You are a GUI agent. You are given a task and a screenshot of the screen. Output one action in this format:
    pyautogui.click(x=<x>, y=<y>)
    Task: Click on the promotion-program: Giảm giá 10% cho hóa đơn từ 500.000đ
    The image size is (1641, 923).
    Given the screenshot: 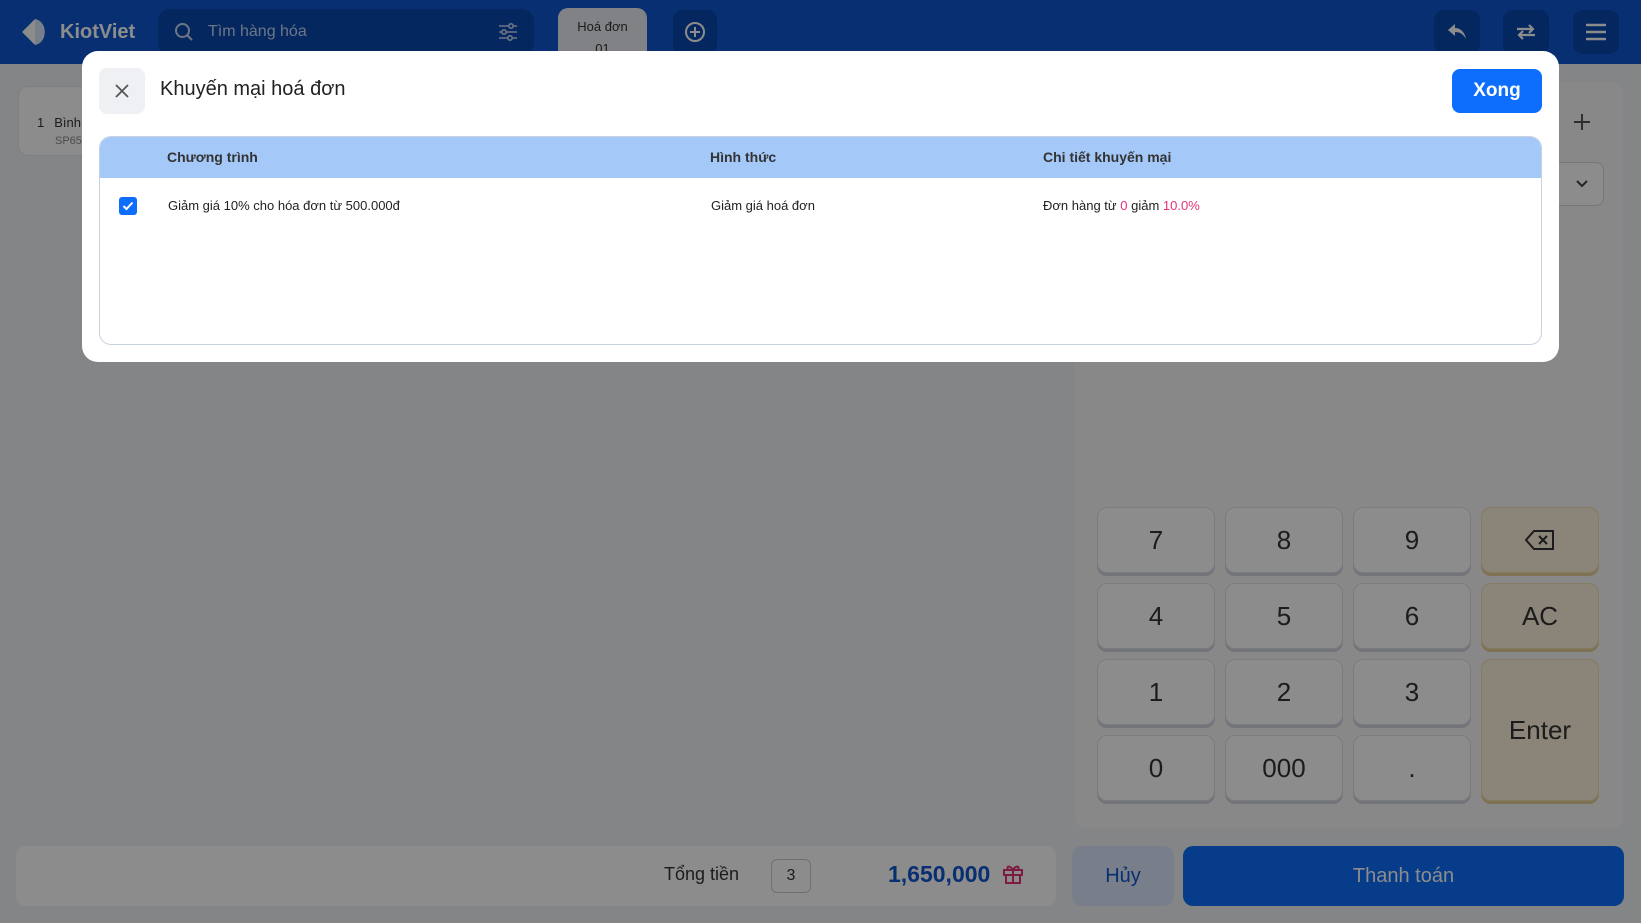 What is the action you would take?
    pyautogui.click(x=284, y=205)
    